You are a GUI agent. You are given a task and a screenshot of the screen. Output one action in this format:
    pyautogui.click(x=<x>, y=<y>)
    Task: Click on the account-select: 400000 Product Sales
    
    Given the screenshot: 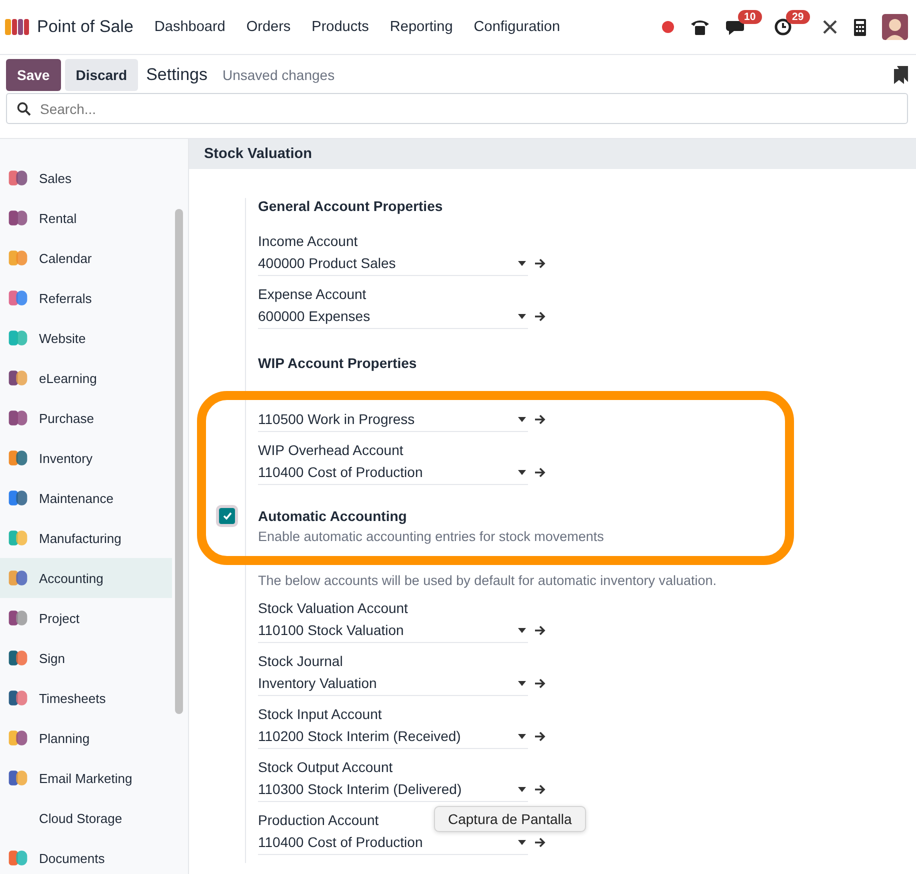 What is the action you would take?
    pyautogui.click(x=393, y=263)
    